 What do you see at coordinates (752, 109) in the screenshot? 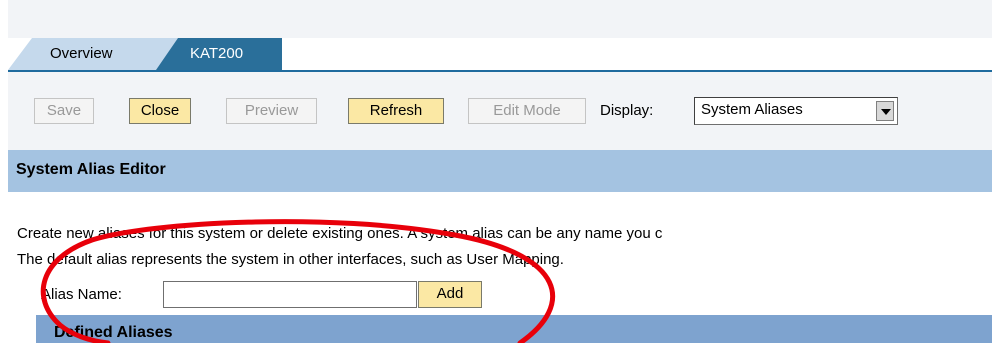
I see `display-select-value: System Aliases` at bounding box center [752, 109].